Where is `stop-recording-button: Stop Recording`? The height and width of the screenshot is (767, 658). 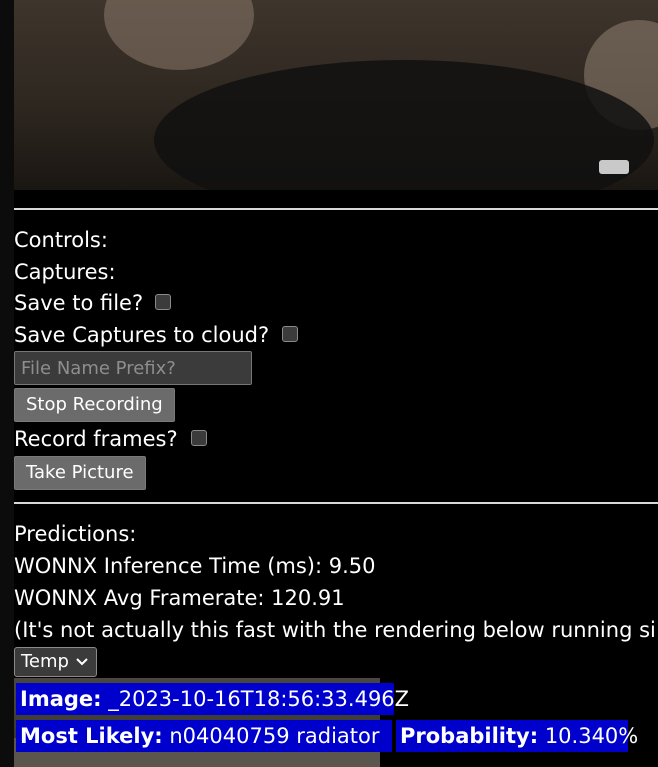
stop-recording-button: Stop Recording is located at coordinates (94, 405).